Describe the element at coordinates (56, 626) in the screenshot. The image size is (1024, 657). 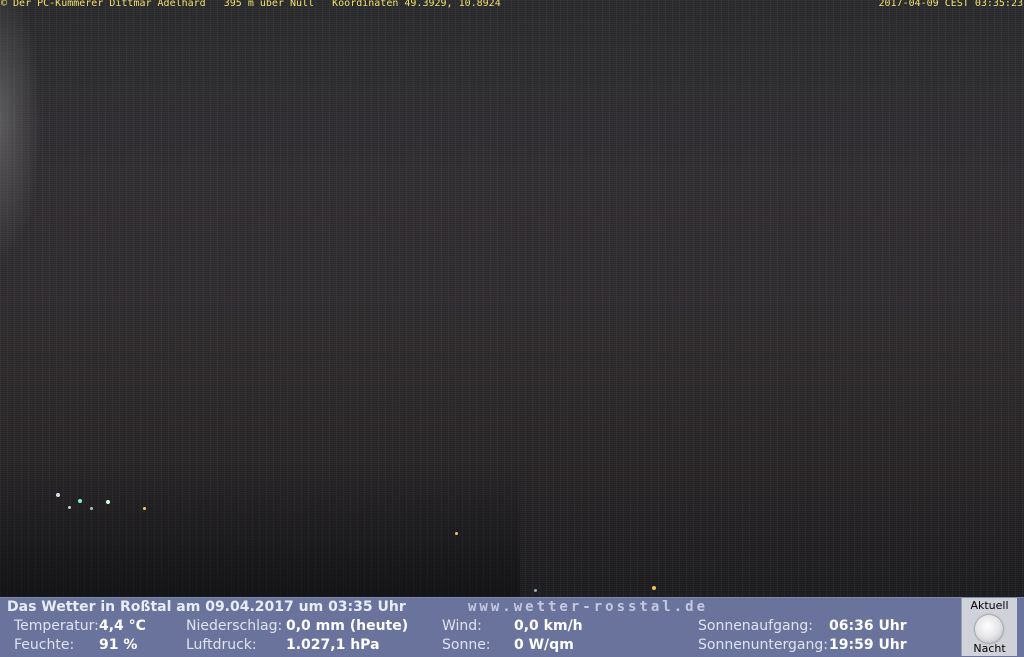
I see `temperature-label: Temperatur:` at that location.